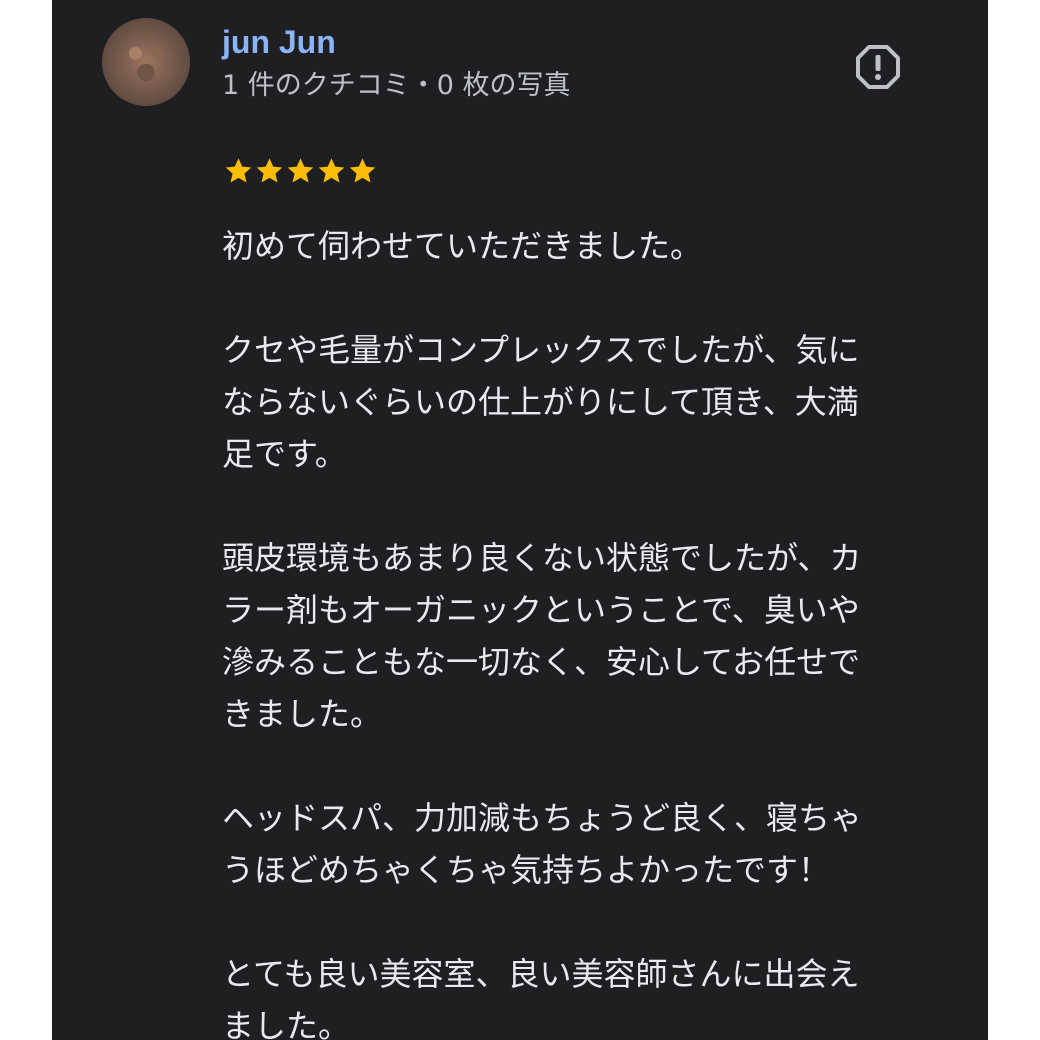  What do you see at coordinates (462, 246) in the screenshot?
I see `review-line: 初めて伺わせていただきました。` at bounding box center [462, 246].